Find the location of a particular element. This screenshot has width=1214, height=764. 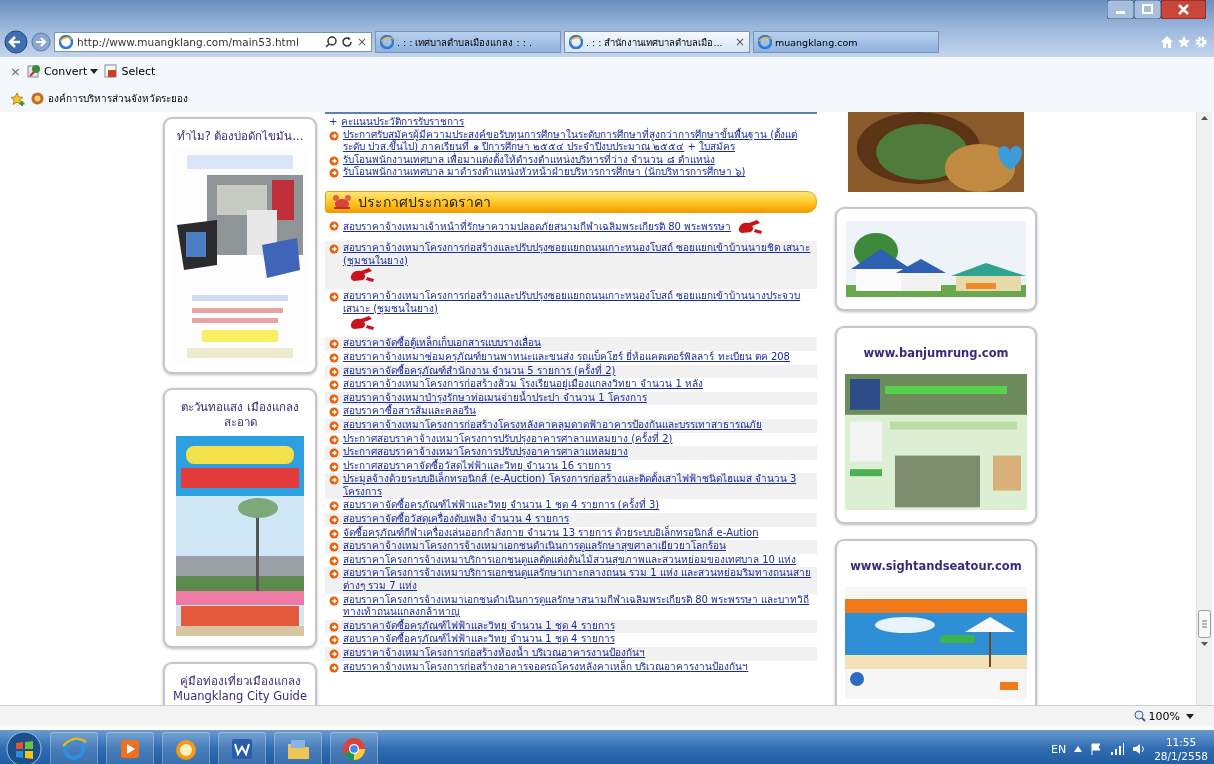

browser-tab: . : : สำนักงานเทศบาลตำบลเมือ... × is located at coordinates (657, 42).